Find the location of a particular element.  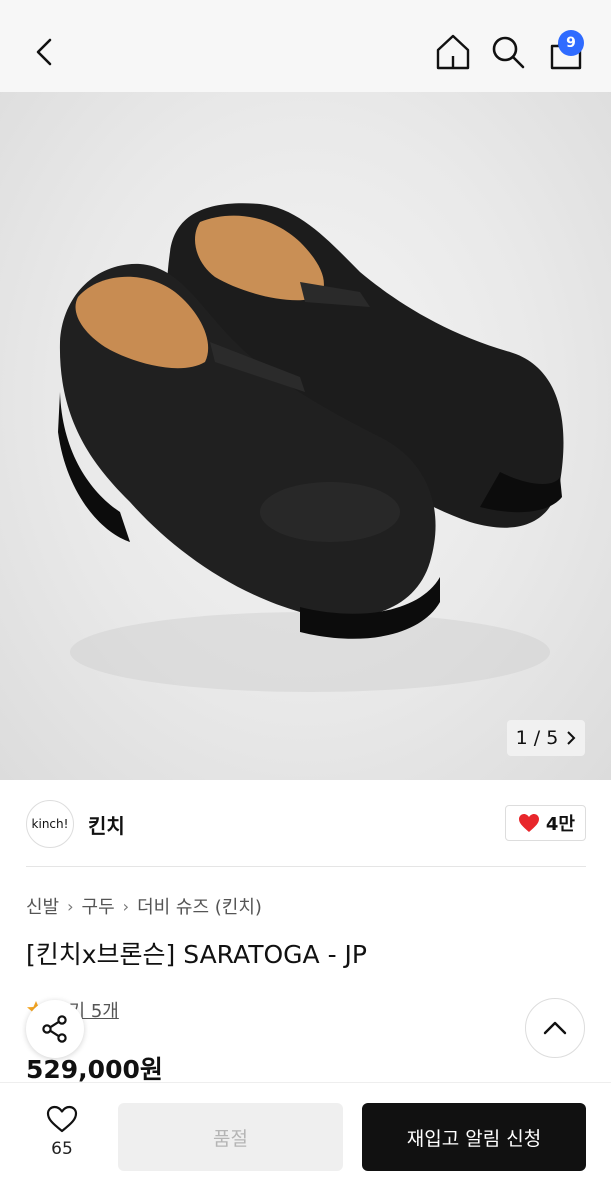

heart-outline-icon is located at coordinates (62, 1119).